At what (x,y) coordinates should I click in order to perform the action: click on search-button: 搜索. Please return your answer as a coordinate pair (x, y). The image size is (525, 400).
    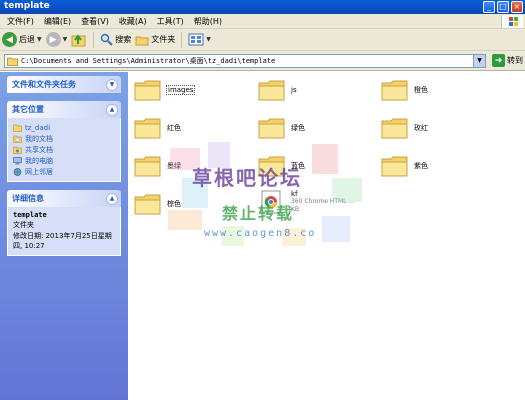
    Looking at the image, I should click on (115, 39).